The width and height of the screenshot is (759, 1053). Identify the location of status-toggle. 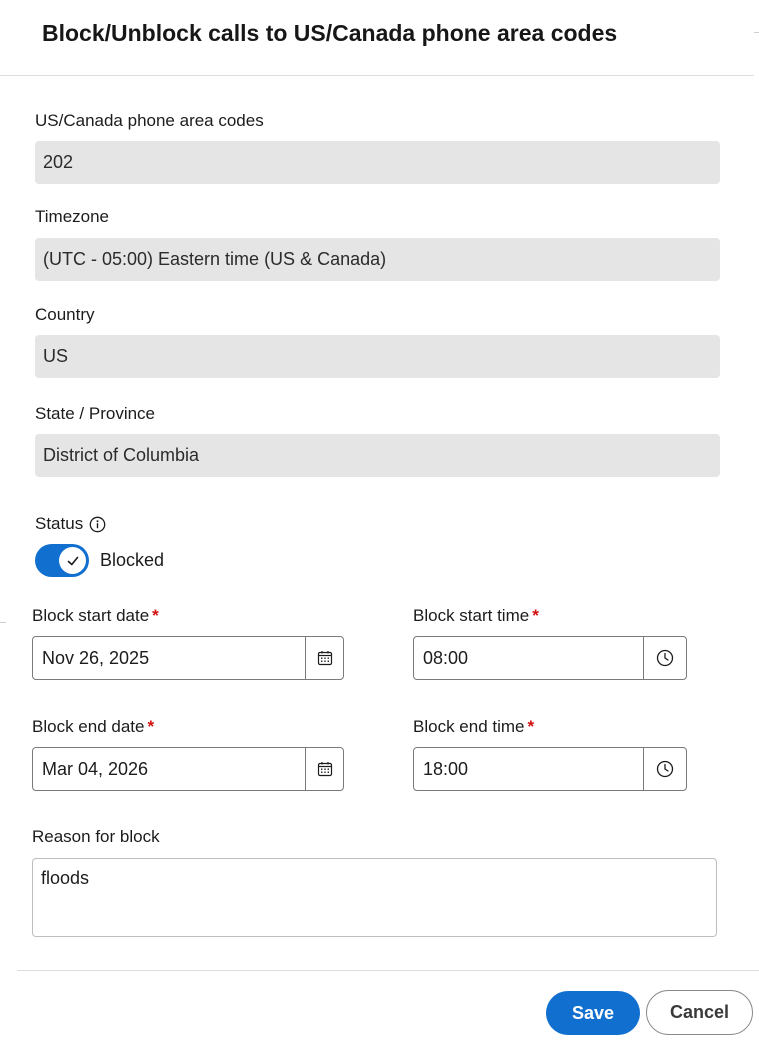
(62, 560).